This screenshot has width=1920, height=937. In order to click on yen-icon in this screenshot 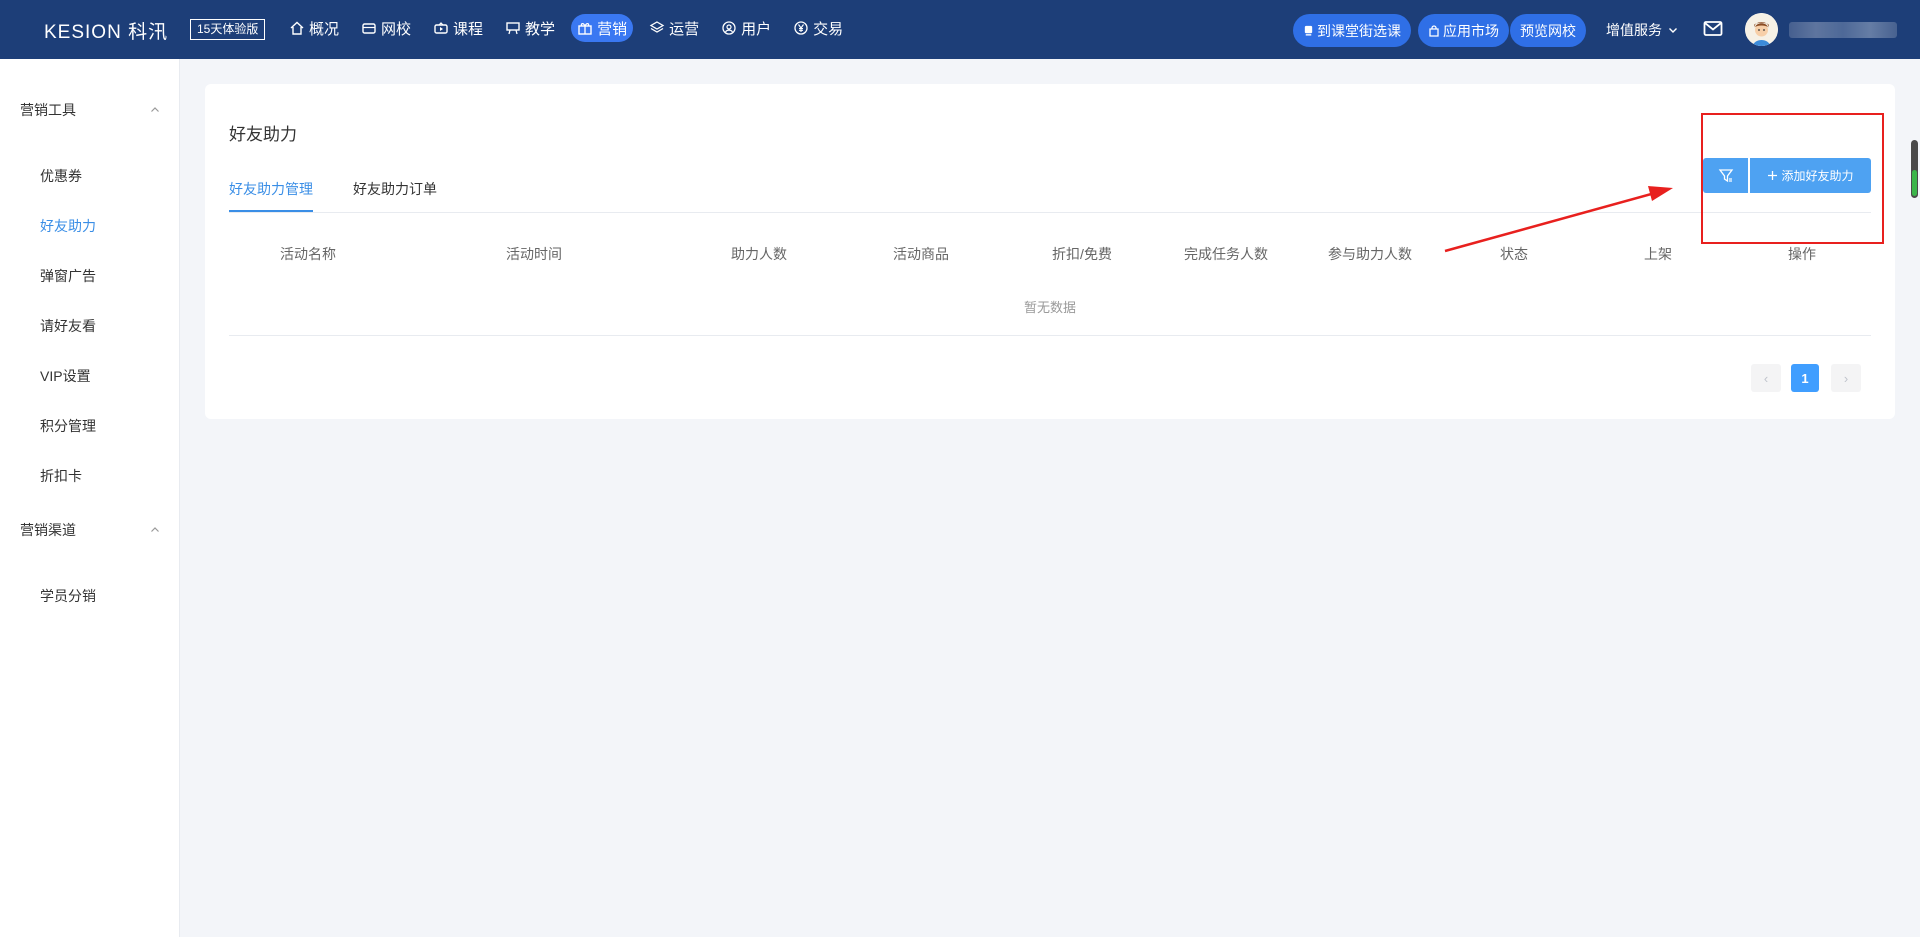, I will do `click(801, 28)`.